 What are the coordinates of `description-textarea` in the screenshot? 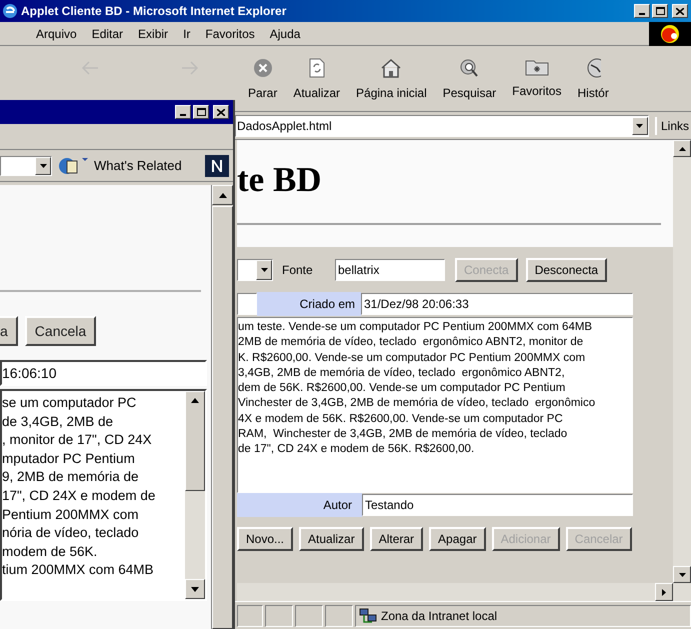 It's located at (103, 495).